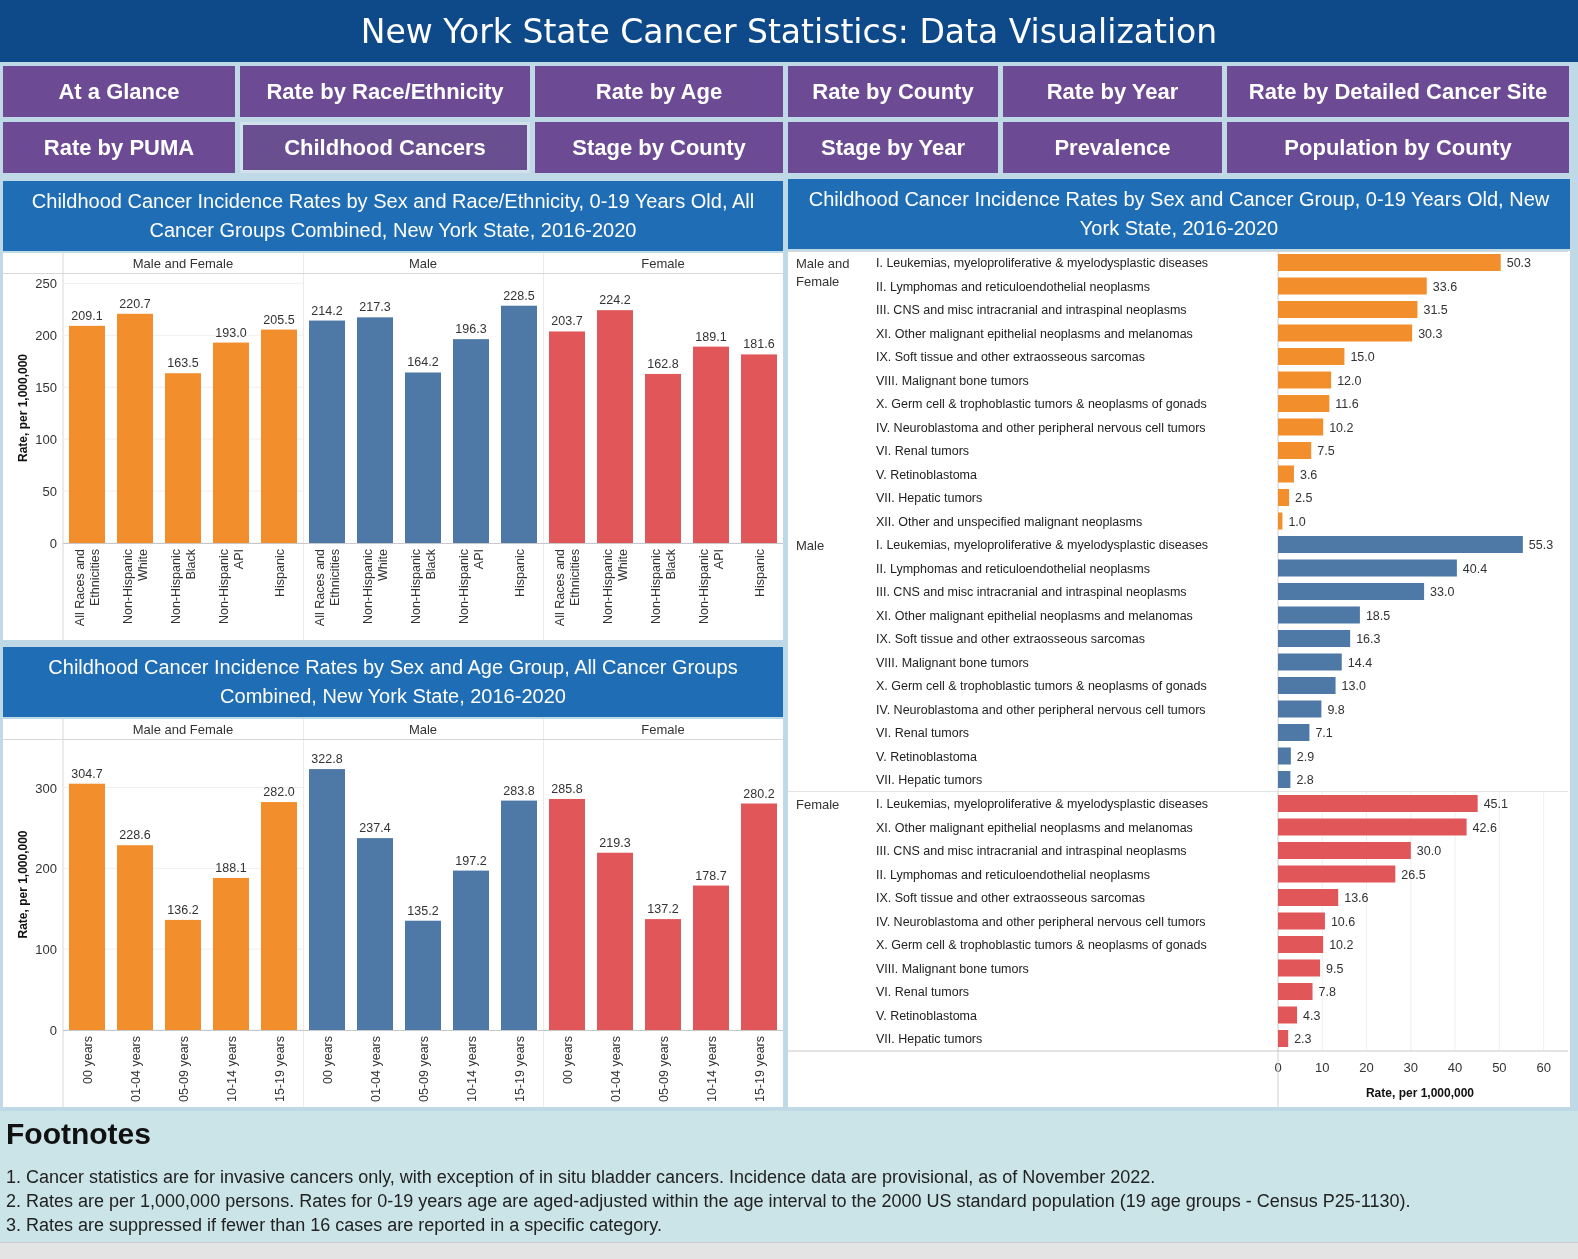 The image size is (1578, 1259). I want to click on data-label: 3.6, so click(1308, 474).